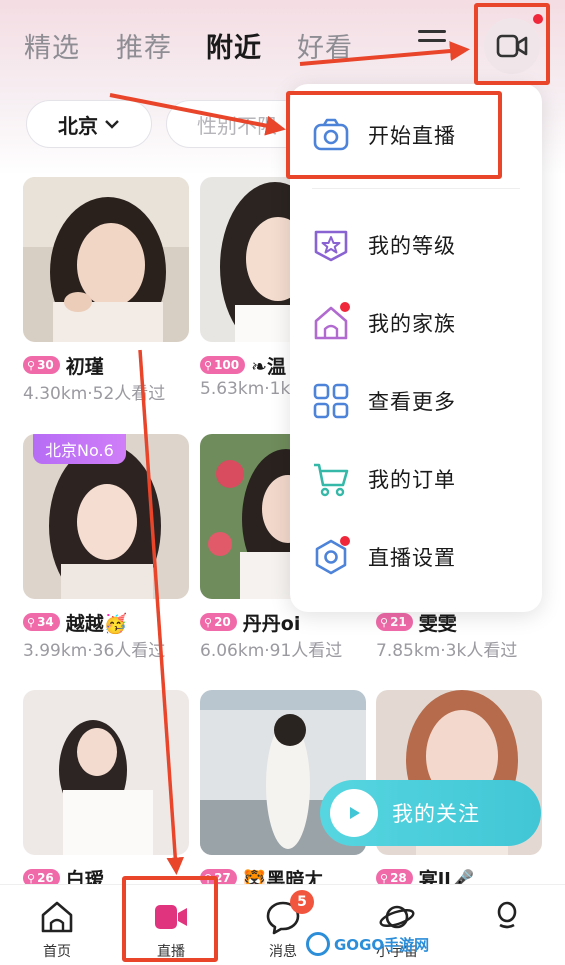 This screenshot has height=965, width=565. What do you see at coordinates (96, 623) in the screenshot?
I see `streamer-name: 越越🥳` at bounding box center [96, 623].